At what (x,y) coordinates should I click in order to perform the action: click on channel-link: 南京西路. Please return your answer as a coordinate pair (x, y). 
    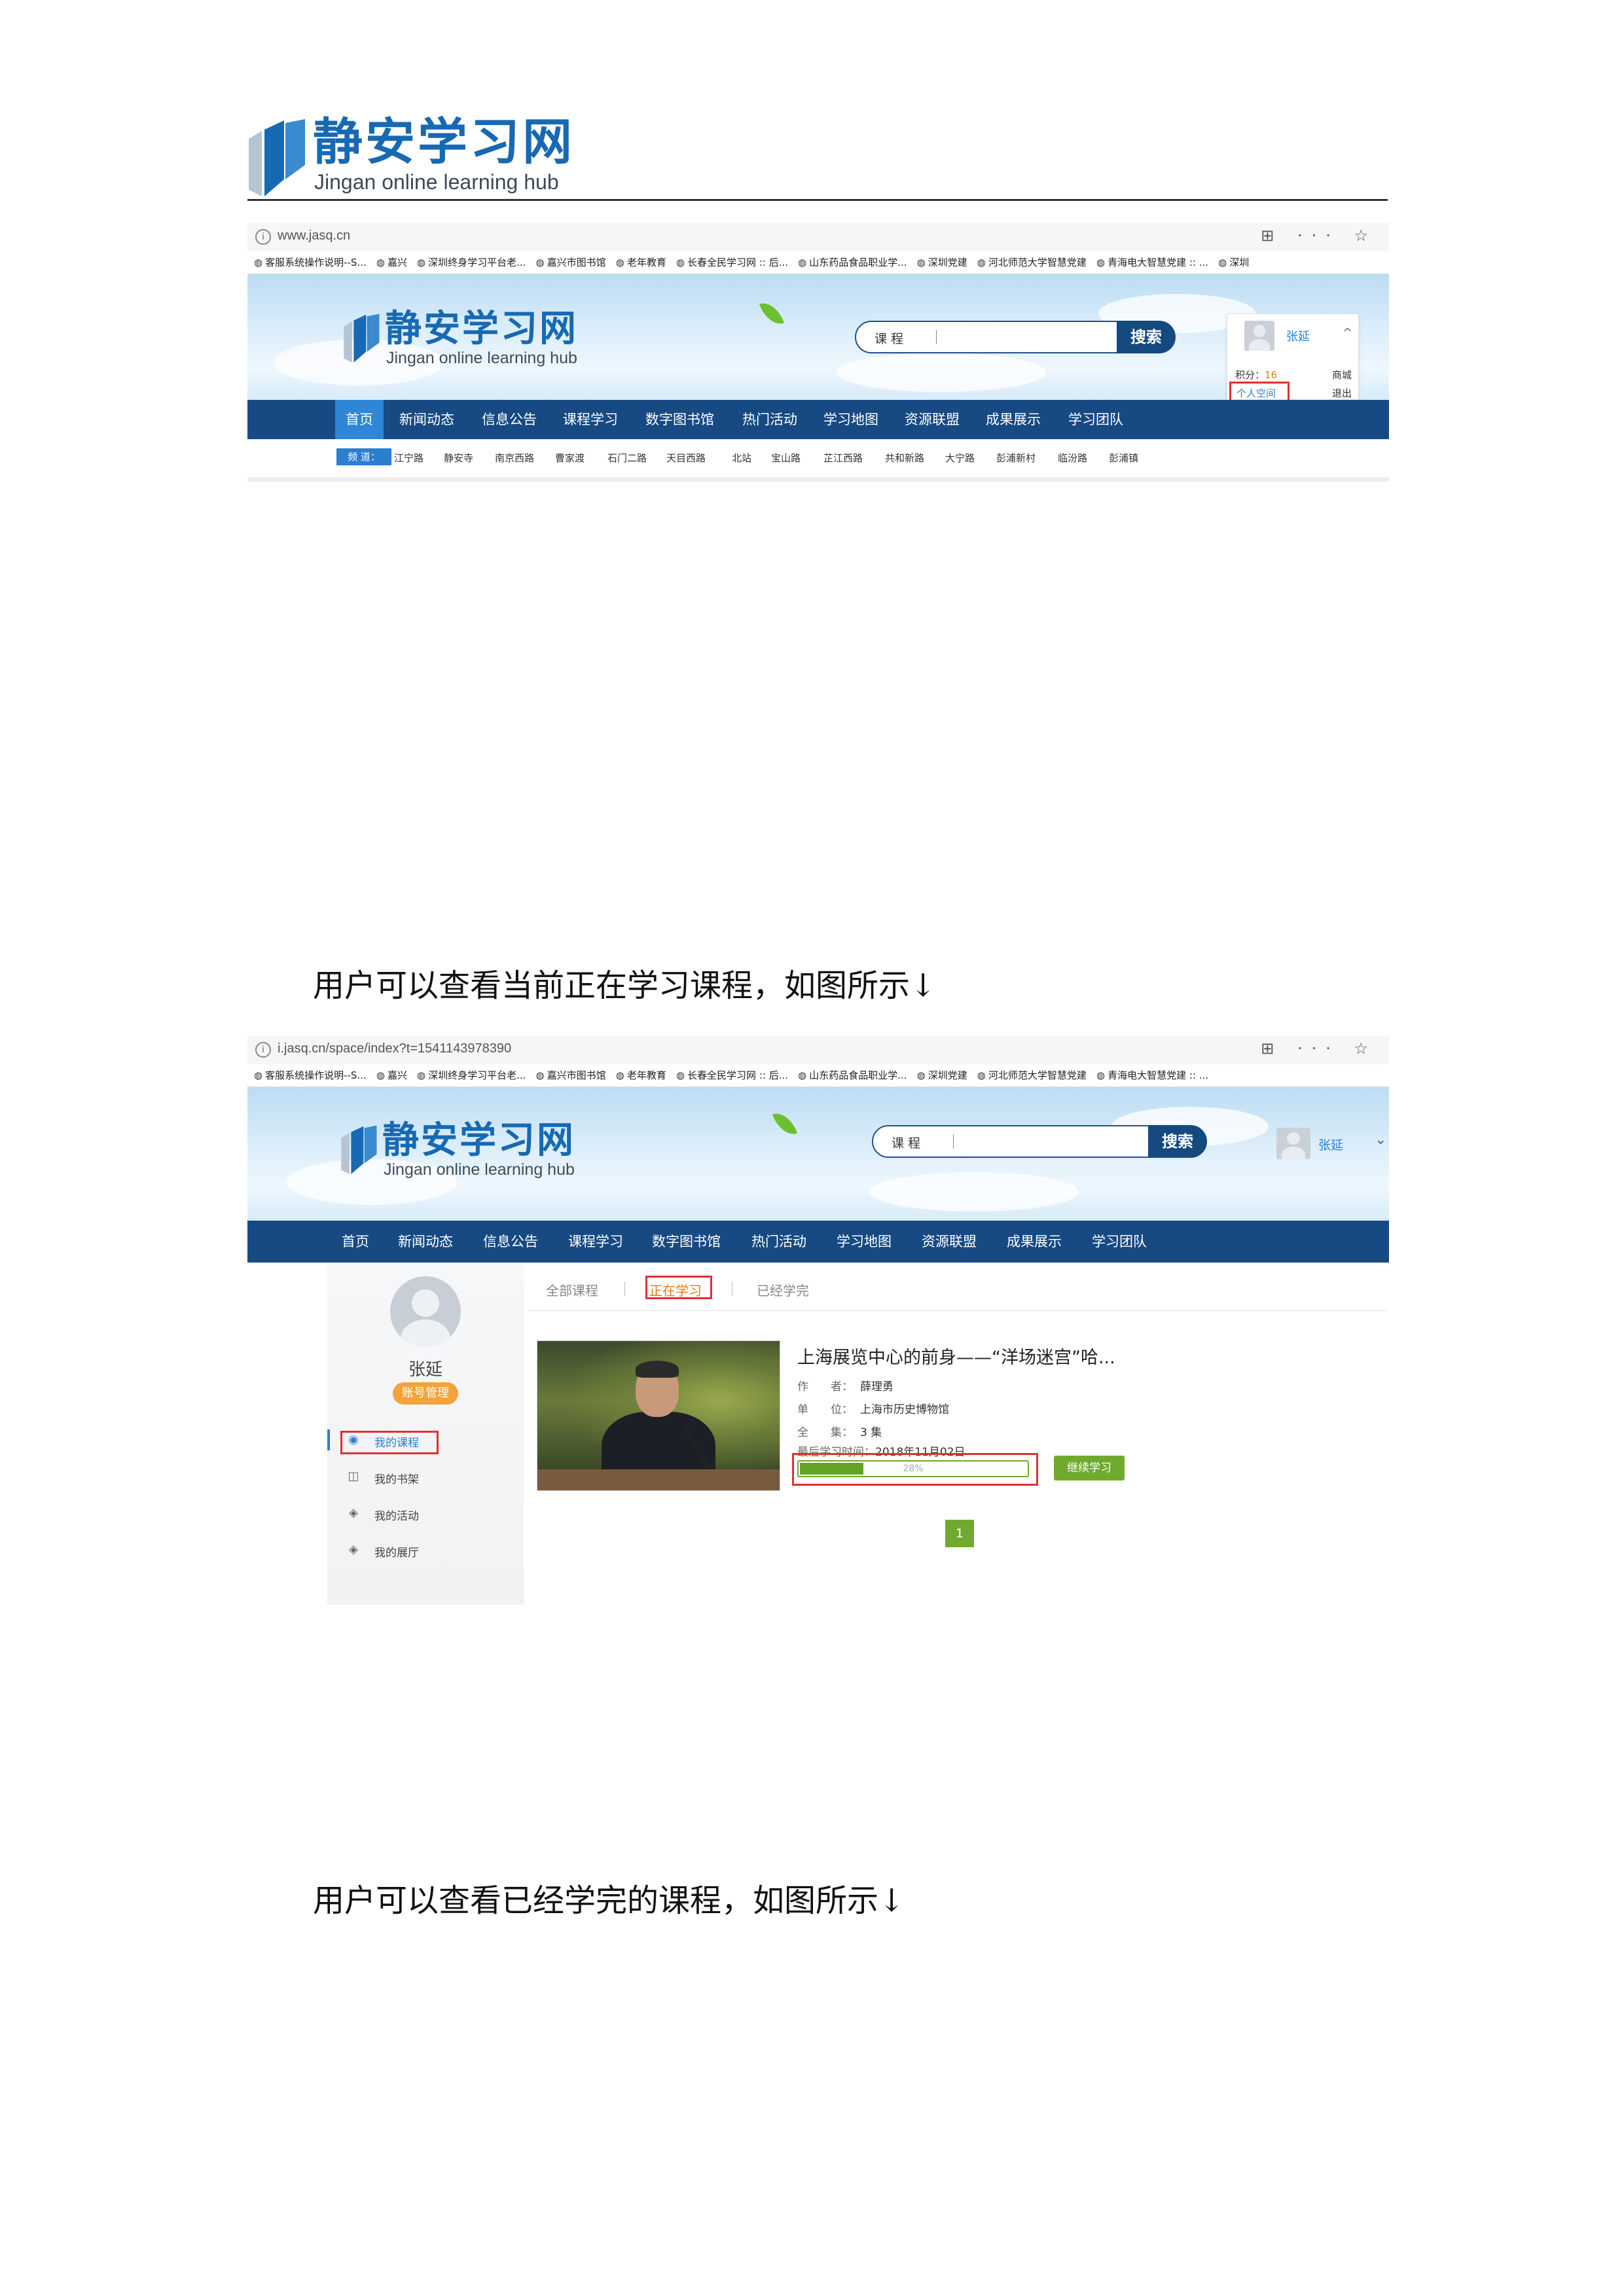
    Looking at the image, I should click on (514, 458).